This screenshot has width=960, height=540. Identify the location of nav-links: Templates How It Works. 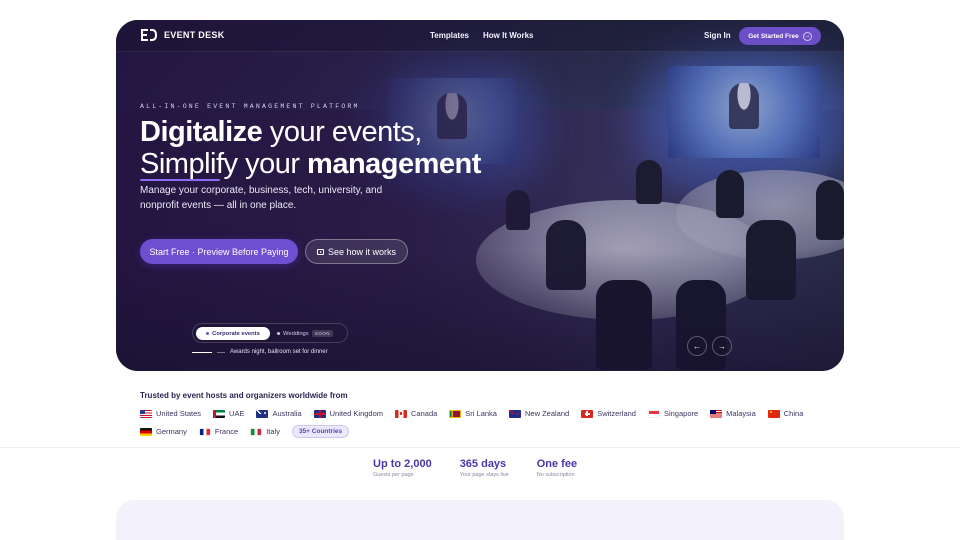
(482, 35).